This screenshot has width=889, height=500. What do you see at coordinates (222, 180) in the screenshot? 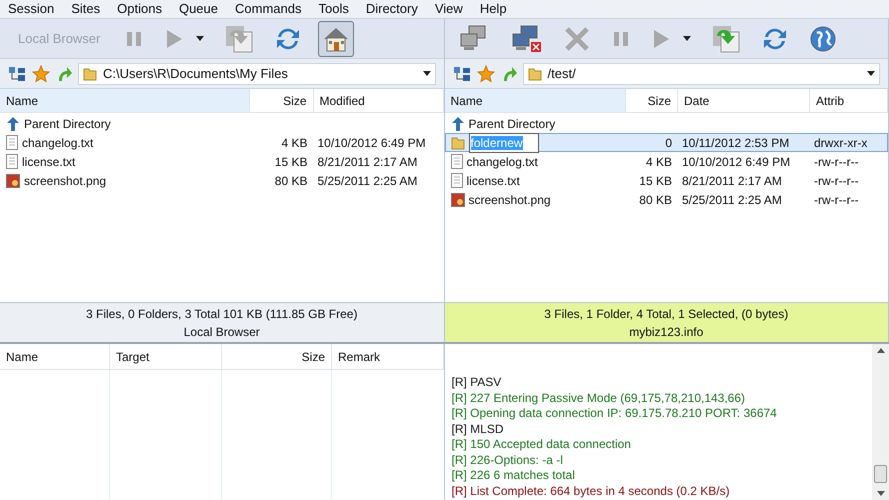
I see `file-row: screenshot.png 80 KB 5/25/2011 2:25 AM` at bounding box center [222, 180].